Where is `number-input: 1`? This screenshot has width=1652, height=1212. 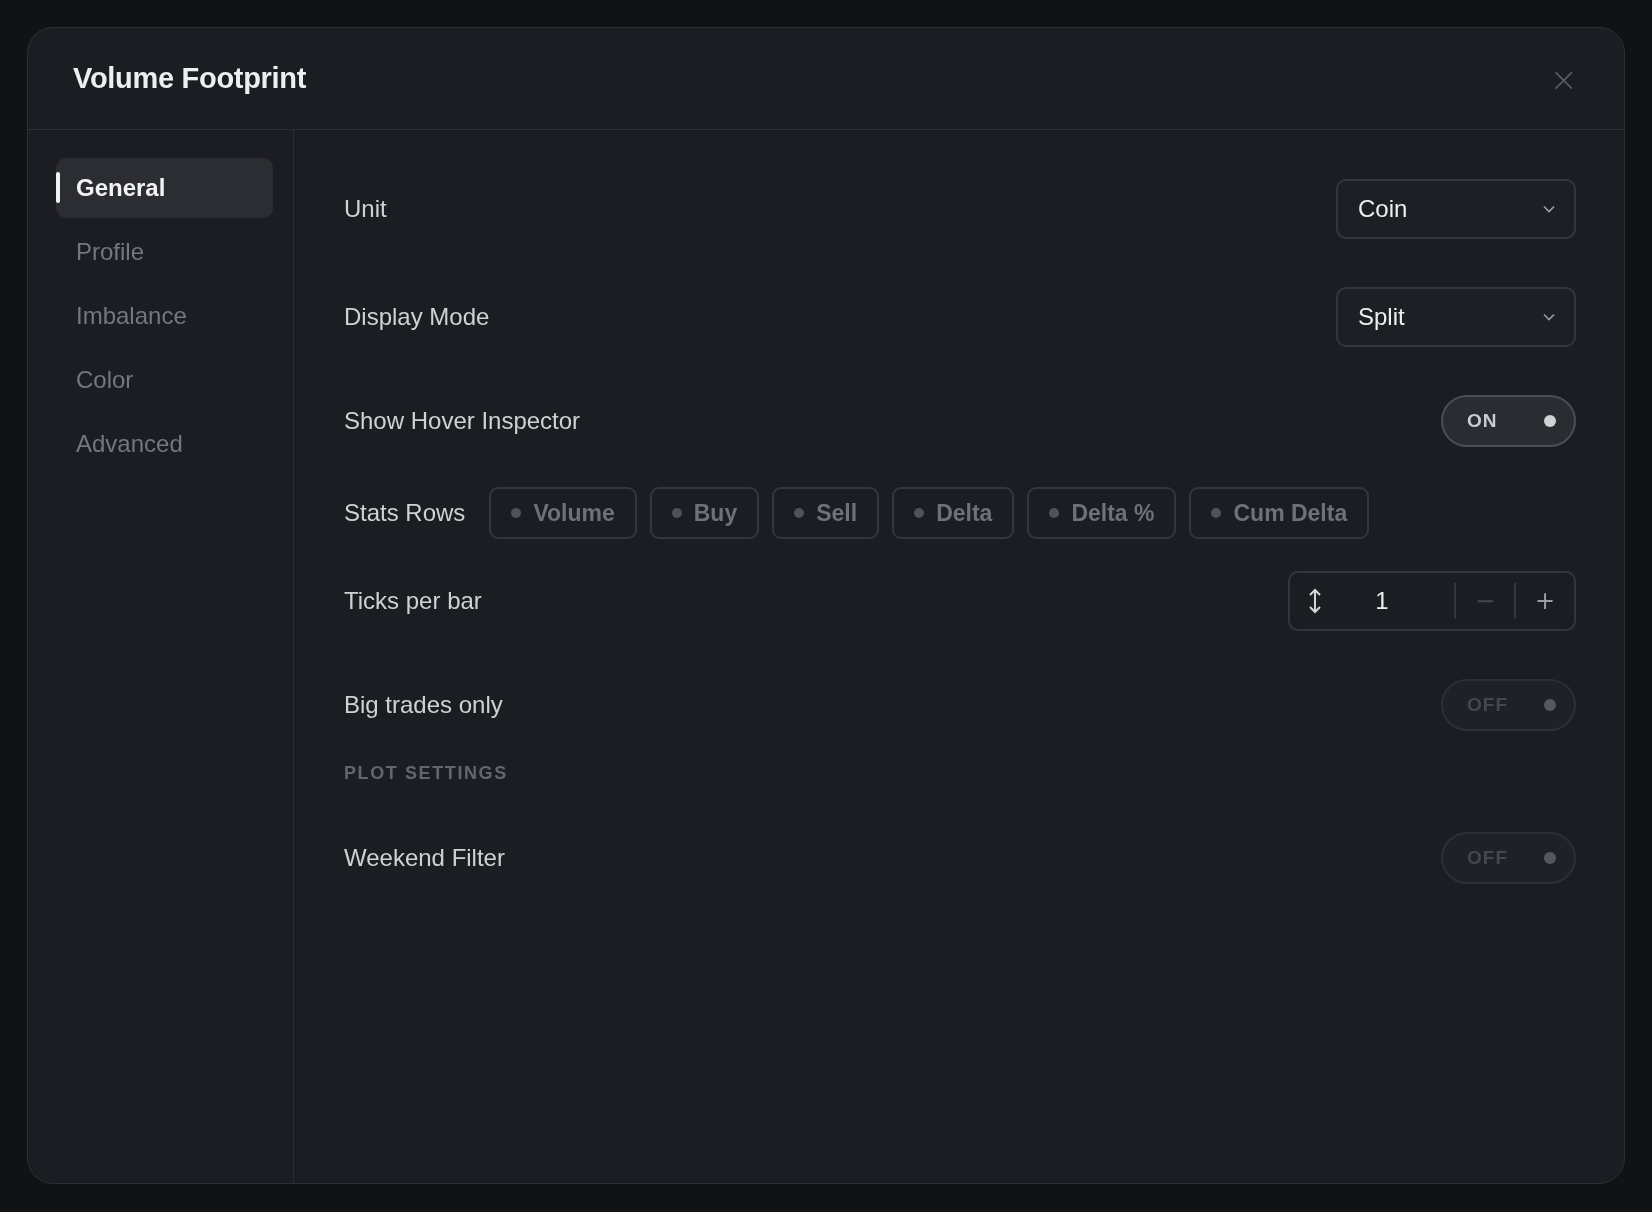 number-input: 1 is located at coordinates (1388, 601).